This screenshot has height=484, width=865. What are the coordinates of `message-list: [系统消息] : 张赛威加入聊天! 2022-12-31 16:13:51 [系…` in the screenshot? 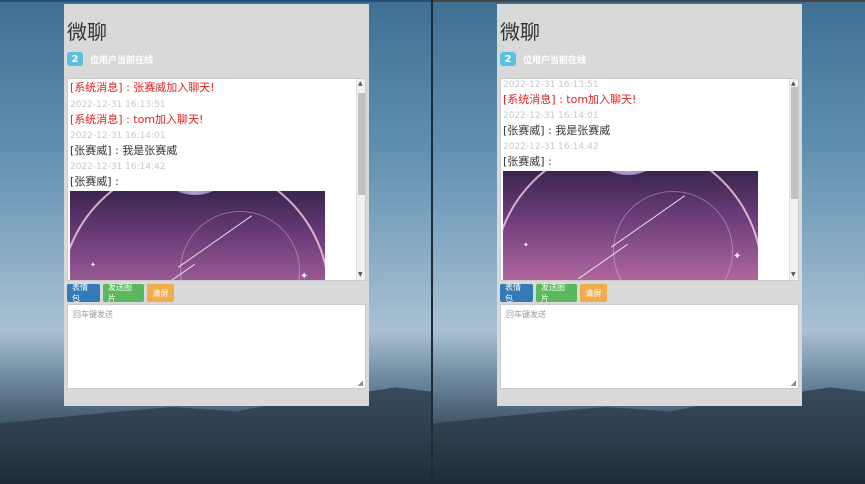 It's located at (212, 180).